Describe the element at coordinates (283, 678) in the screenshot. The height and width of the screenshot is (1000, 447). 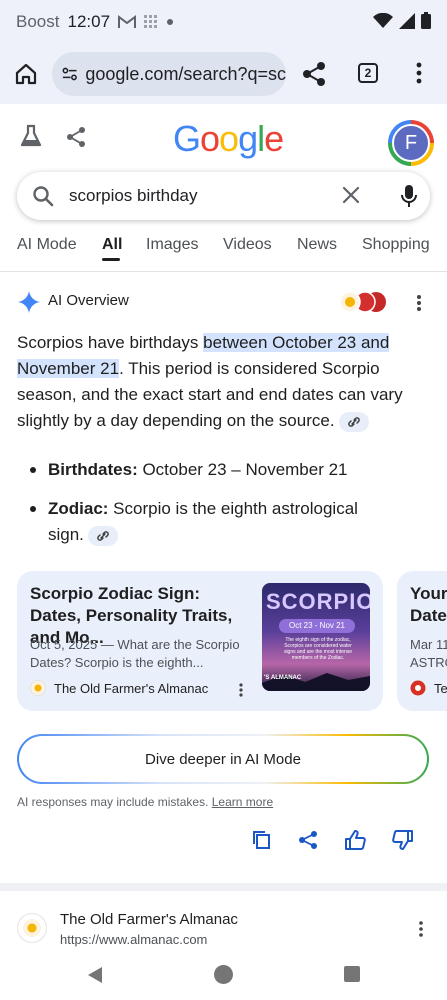
I see `thumbnail-brand: 'S ALMANAC` at that location.